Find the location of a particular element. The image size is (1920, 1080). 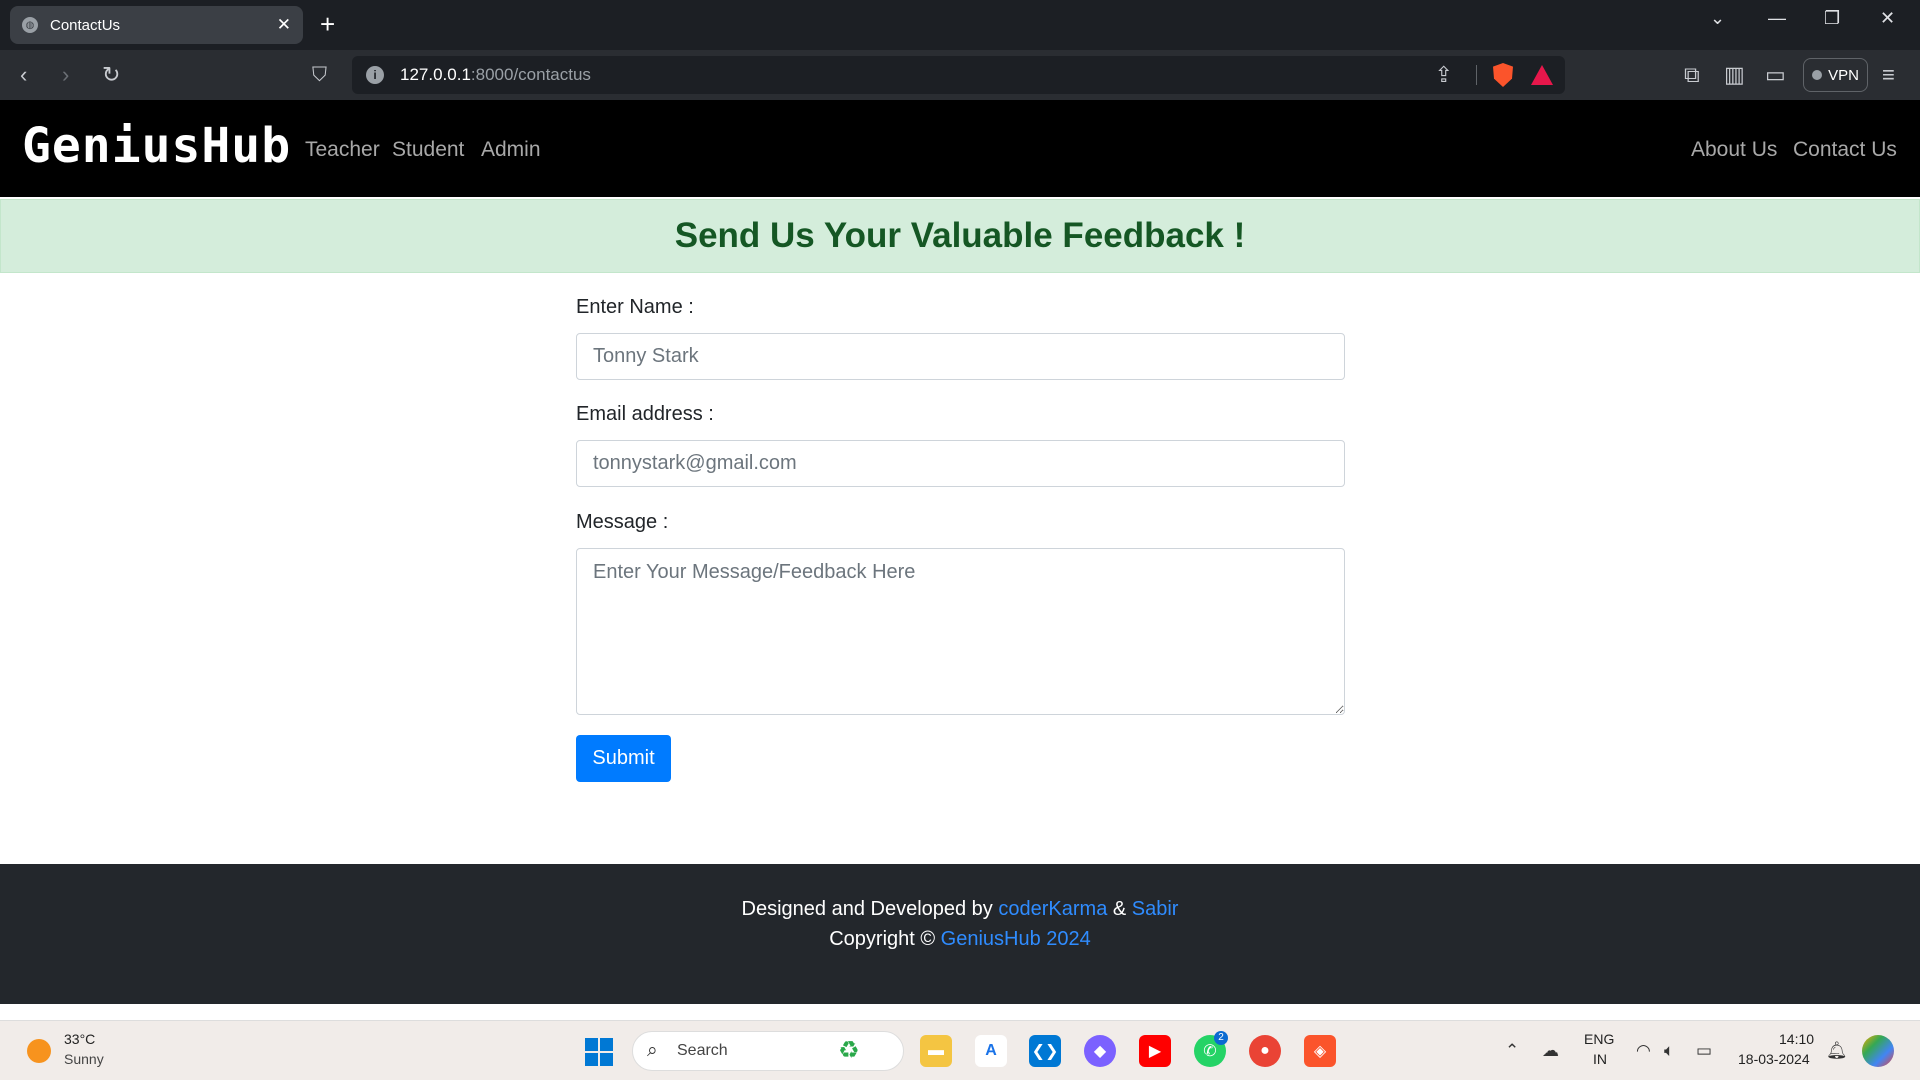

language-code: ENG is located at coordinates (1599, 1039).